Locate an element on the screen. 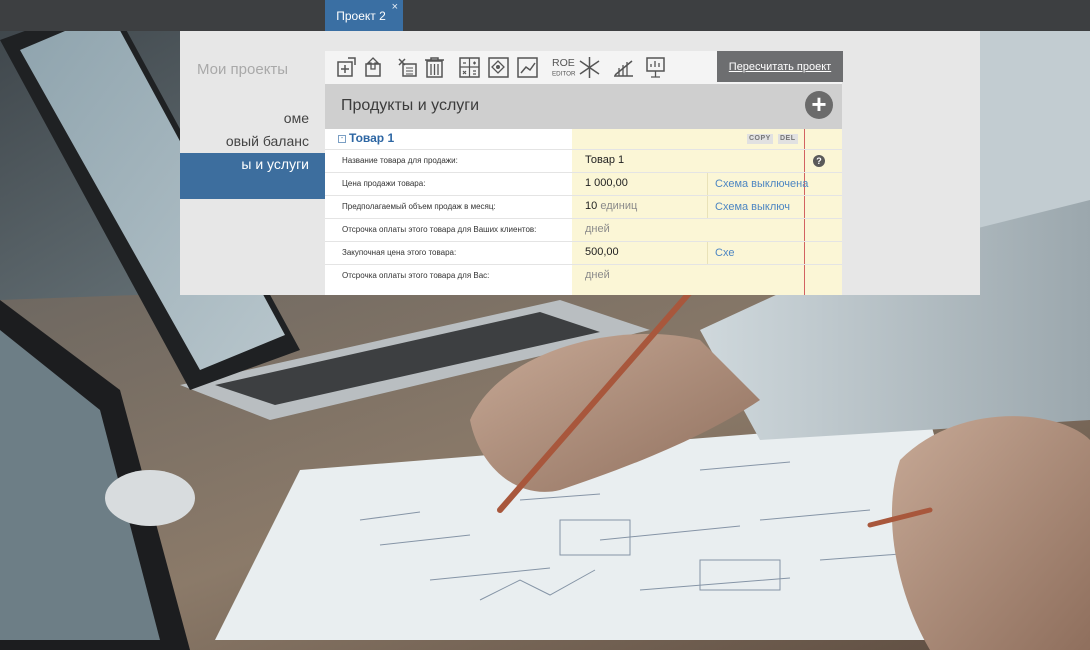 Image resolution: width=1090 pixels, height=650 pixels. roe-editor-icon: ROE EDITOR is located at coordinates (564, 67).